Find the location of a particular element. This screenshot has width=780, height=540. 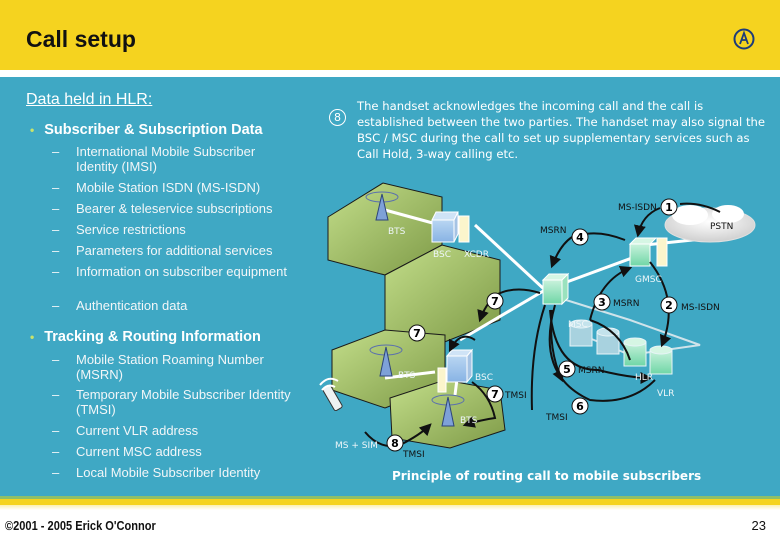

list-item-text: Bearer & teleservice subscriptions is located at coordinates (174, 208).